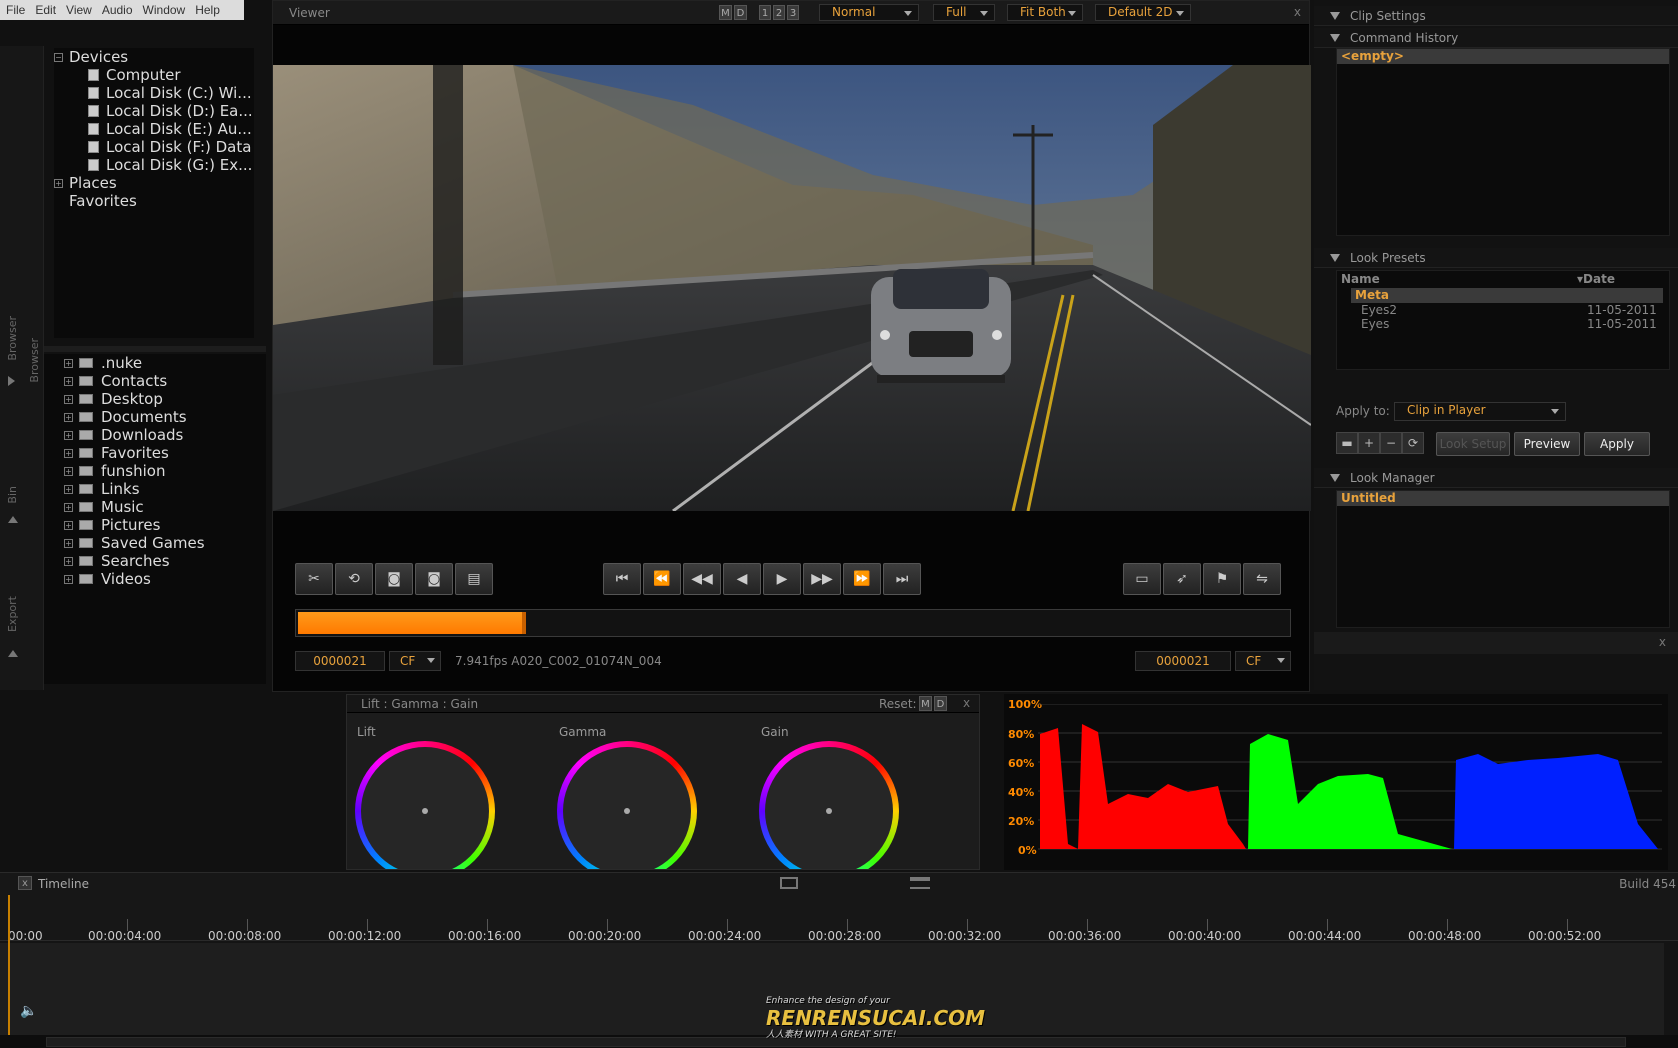 The width and height of the screenshot is (1678, 1048). What do you see at coordinates (340, 661) in the screenshot?
I see `in-timecode-field: 0000021` at bounding box center [340, 661].